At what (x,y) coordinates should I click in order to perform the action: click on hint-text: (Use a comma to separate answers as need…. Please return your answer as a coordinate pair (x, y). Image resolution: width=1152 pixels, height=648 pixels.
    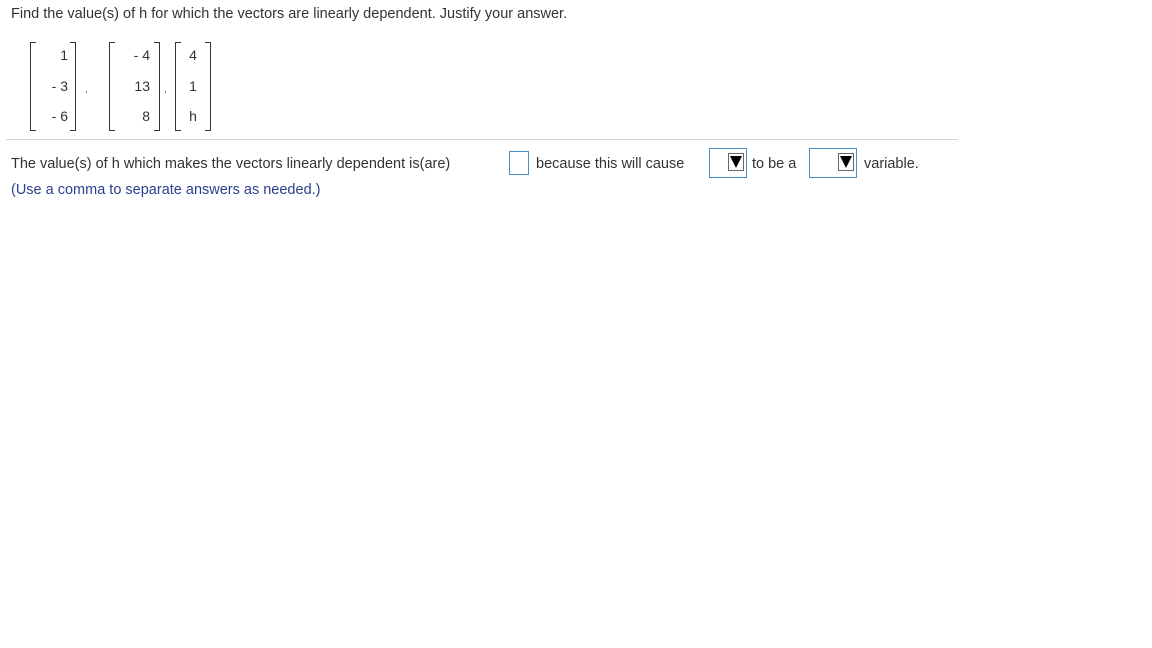
    Looking at the image, I should click on (166, 190).